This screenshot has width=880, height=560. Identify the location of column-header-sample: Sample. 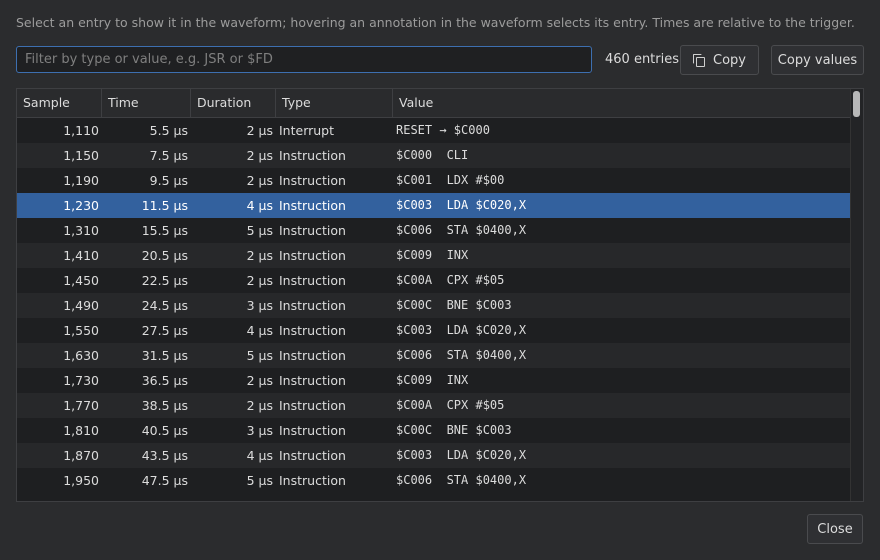
(59, 103).